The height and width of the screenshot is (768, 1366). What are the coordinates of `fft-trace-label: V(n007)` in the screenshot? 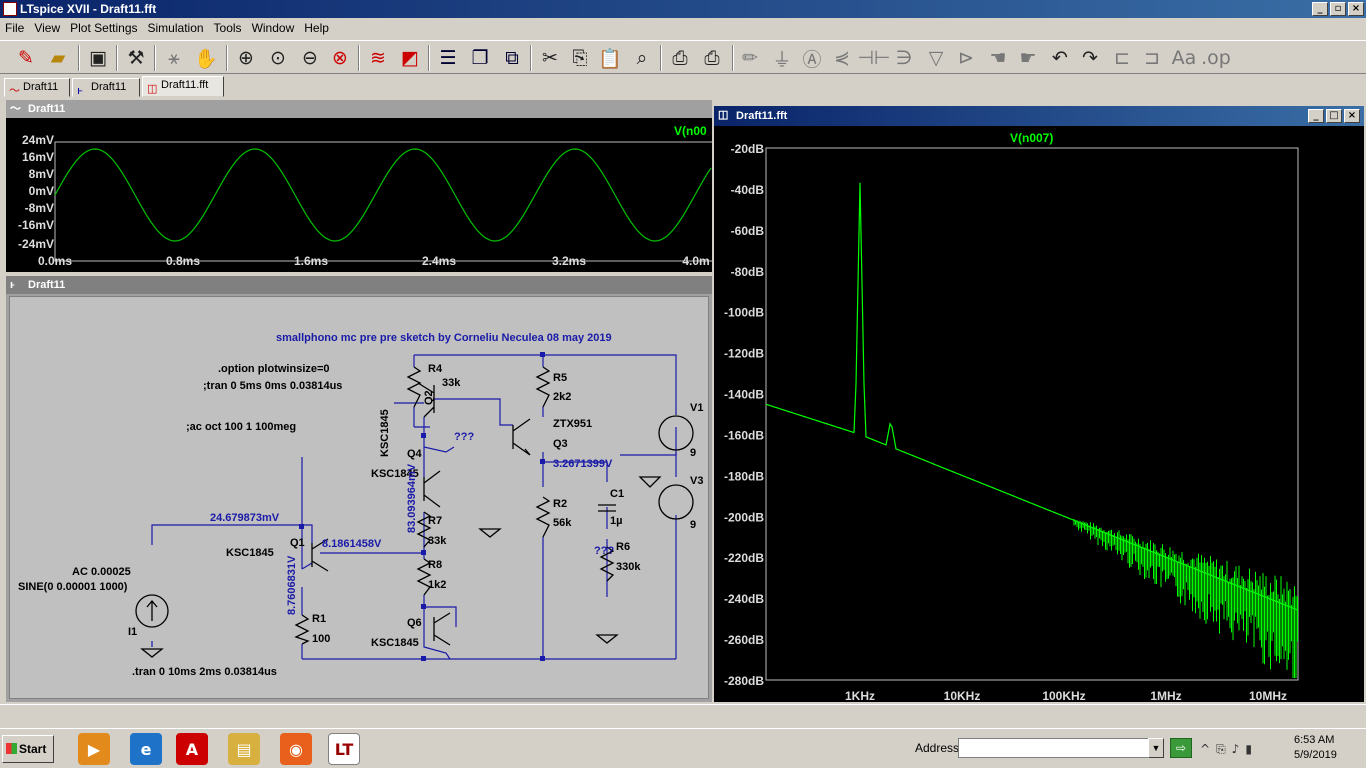 It's located at (1031, 138).